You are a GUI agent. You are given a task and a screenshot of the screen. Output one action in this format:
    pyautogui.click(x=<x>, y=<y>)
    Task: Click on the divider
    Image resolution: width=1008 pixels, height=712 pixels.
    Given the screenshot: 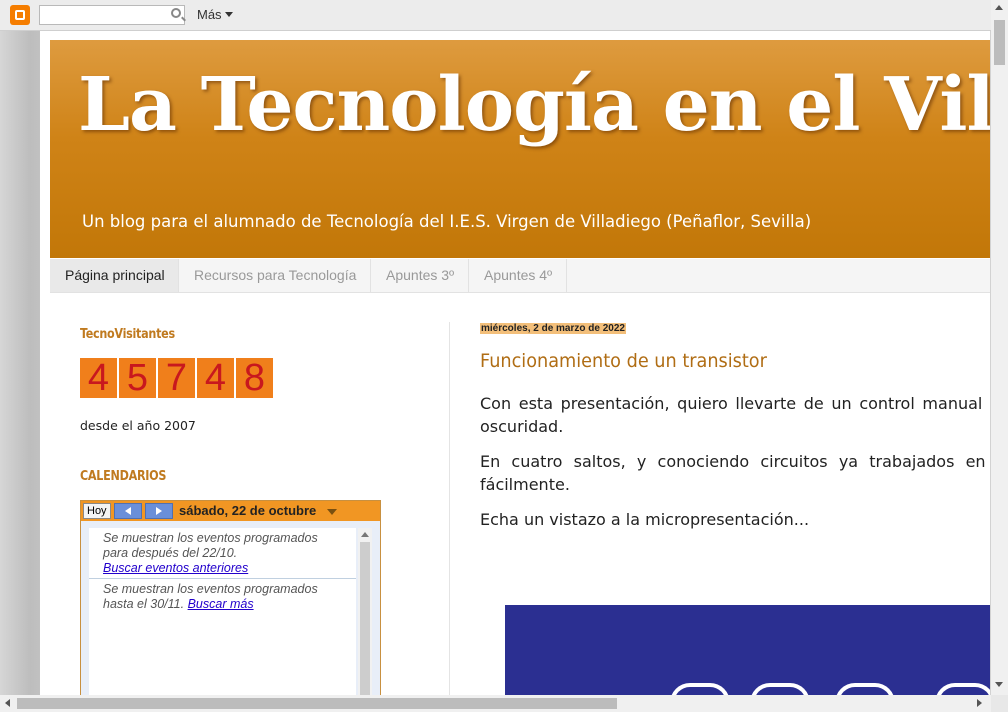 What is the action you would take?
    pyautogui.click(x=222, y=578)
    